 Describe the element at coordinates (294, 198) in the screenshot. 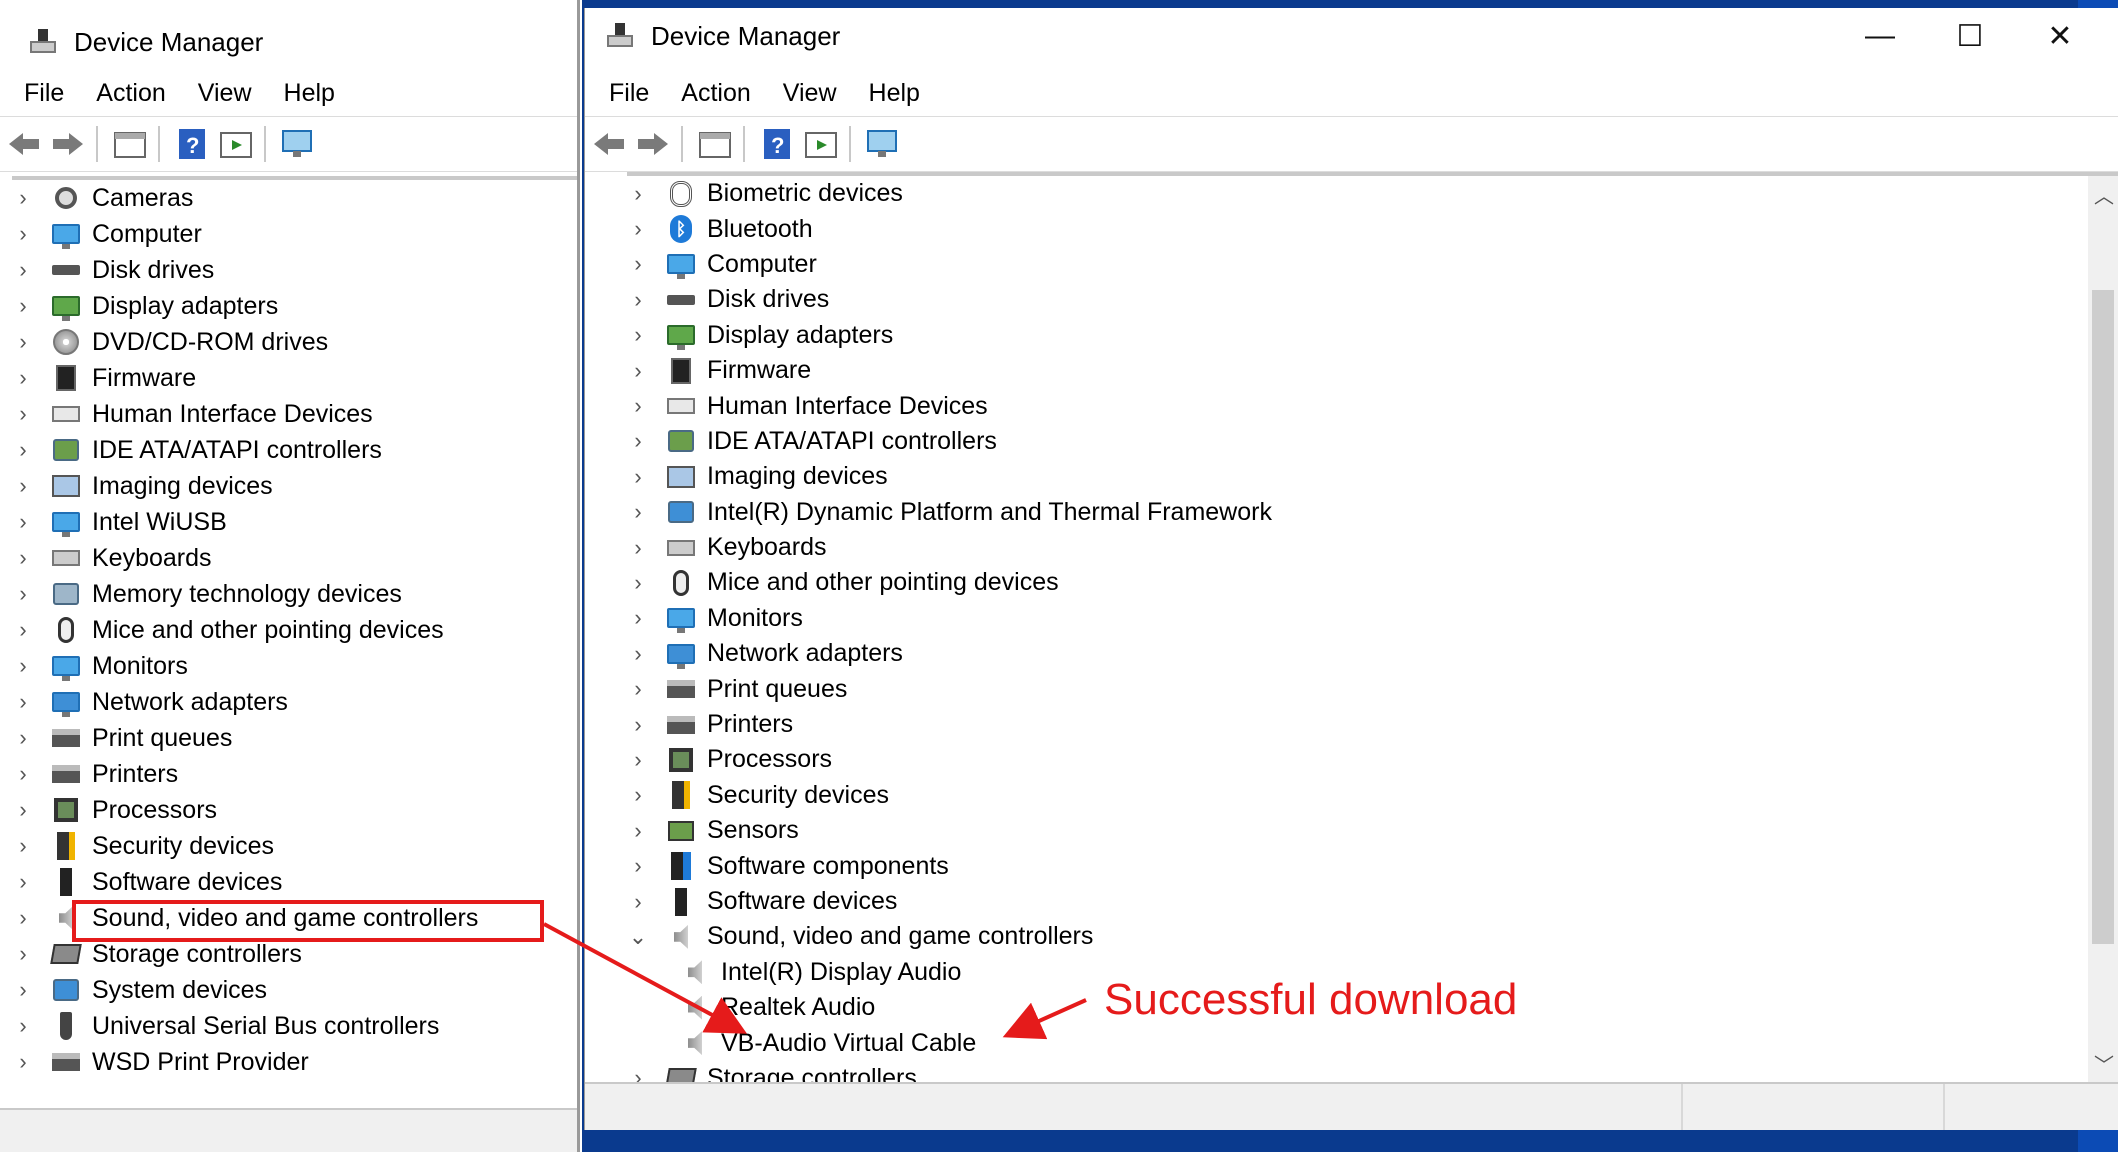

I see `tree-category: › Cameras` at that location.